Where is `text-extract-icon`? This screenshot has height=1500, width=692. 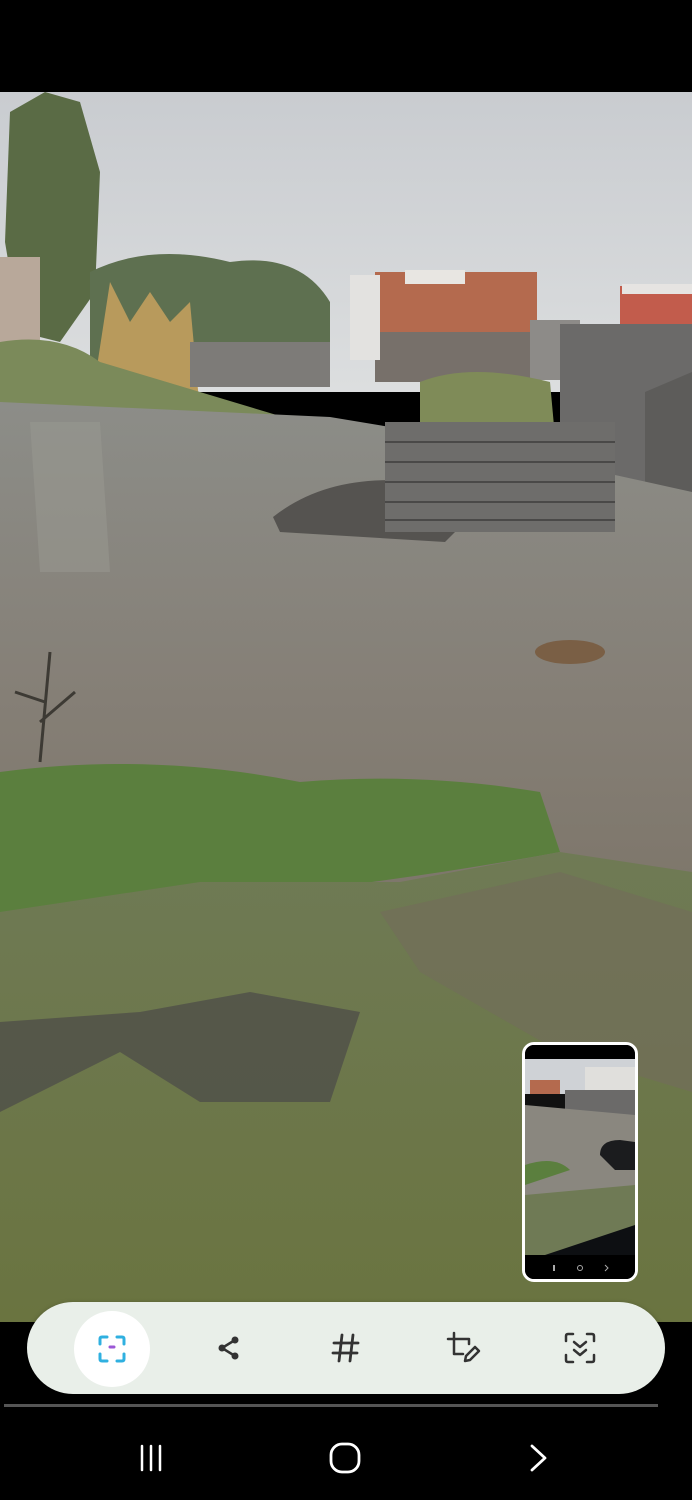 text-extract-icon is located at coordinates (580, 1348).